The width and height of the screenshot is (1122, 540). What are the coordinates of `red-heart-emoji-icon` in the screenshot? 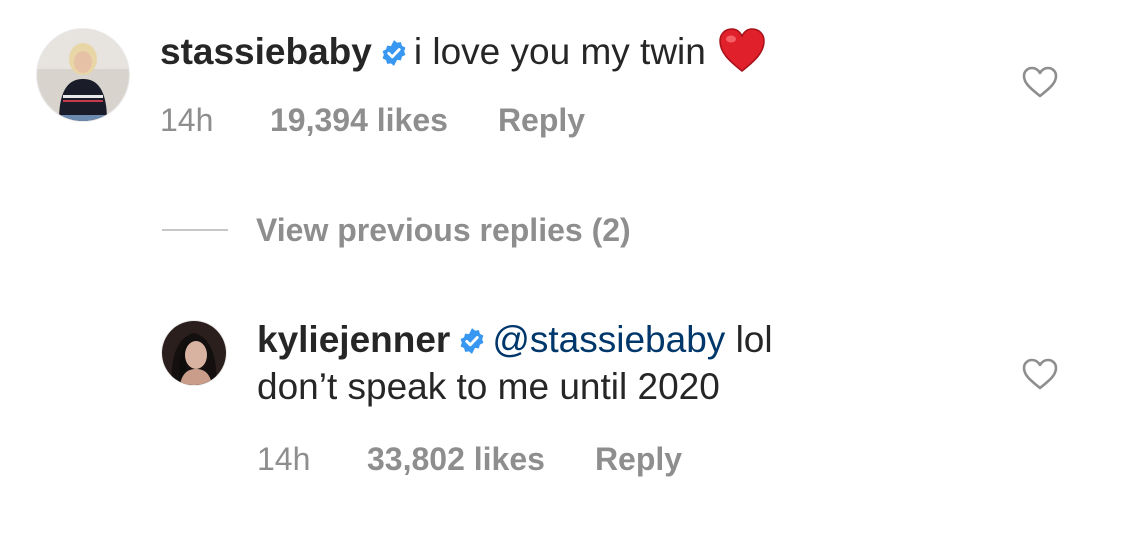 It's located at (742, 55).